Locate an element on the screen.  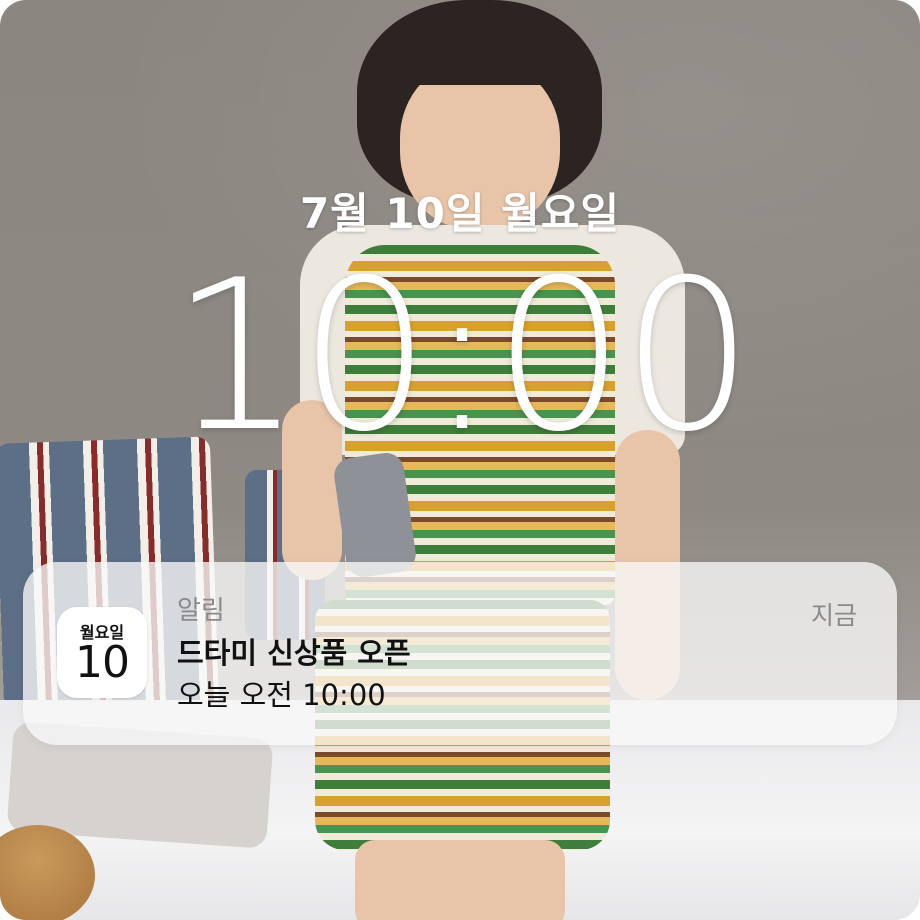
notification-app-name: 알림 is located at coordinates (201, 611).